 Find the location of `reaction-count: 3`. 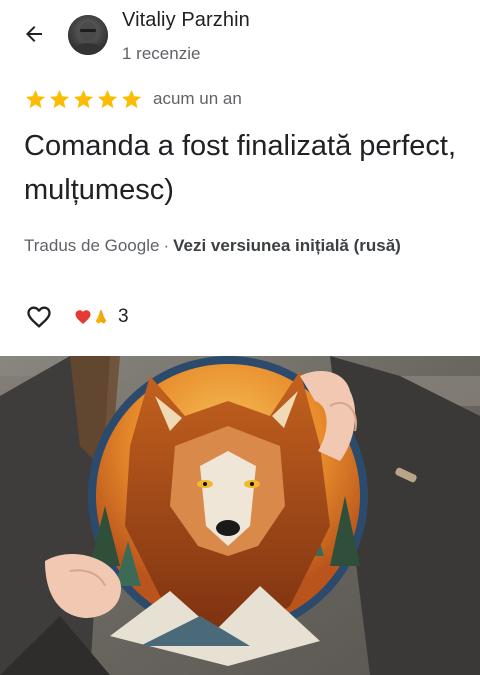

reaction-count: 3 is located at coordinates (123, 316).